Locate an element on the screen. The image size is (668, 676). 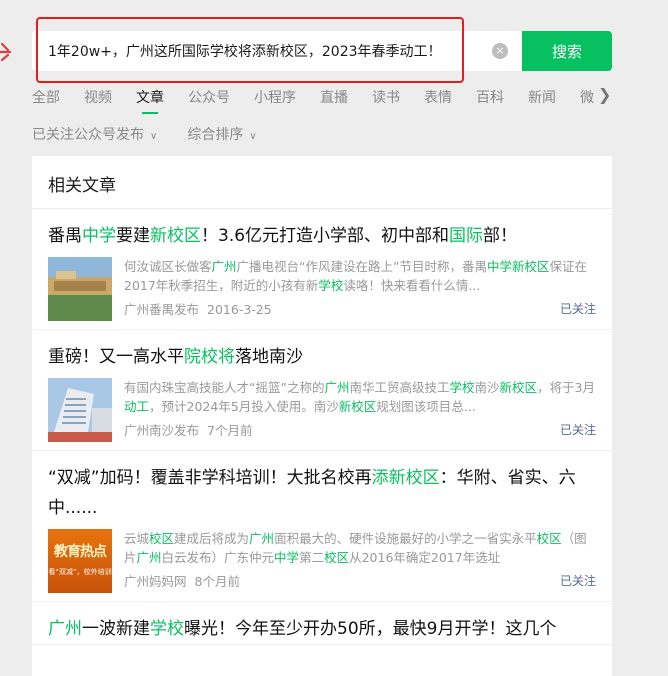
text-segment: 南华工贸高级技工 is located at coordinates (399, 387).